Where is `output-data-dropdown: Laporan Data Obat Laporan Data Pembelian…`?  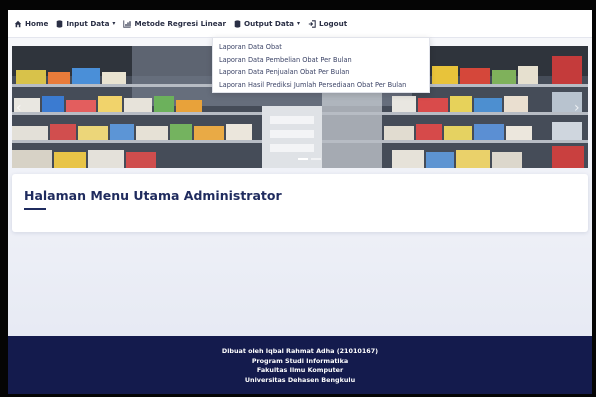
output-data-dropdown: Laporan Data Obat Laporan Data Pembelian… is located at coordinates (321, 65).